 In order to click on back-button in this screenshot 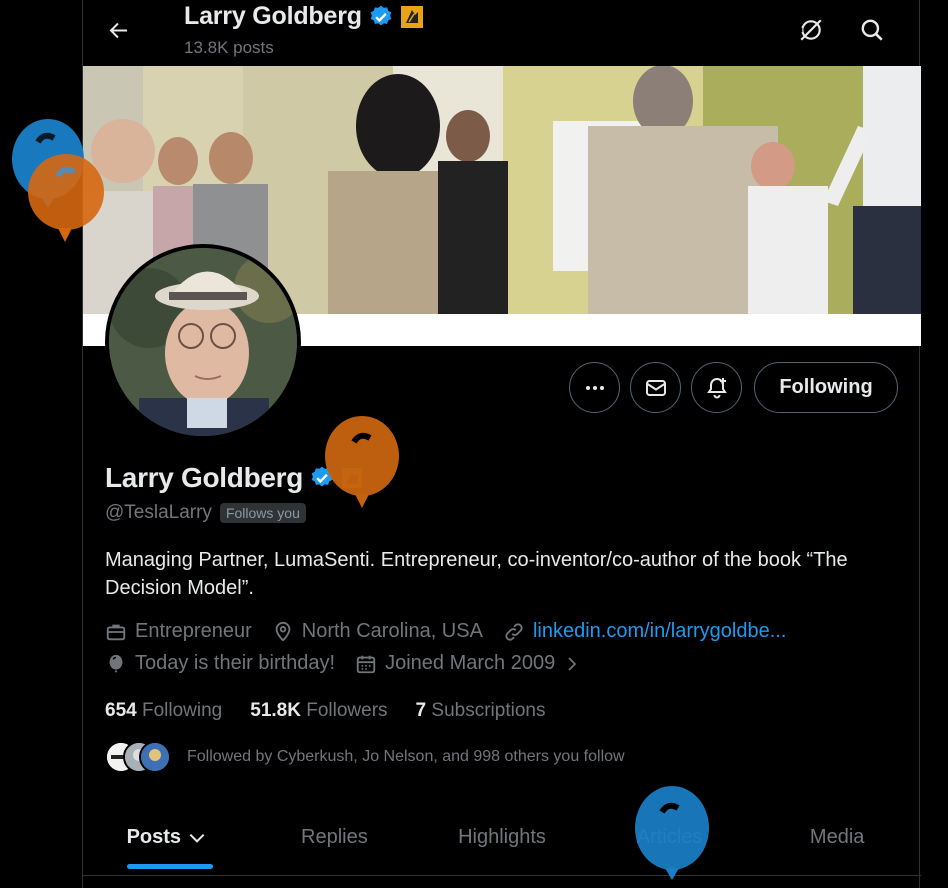, I will do `click(119, 30)`.